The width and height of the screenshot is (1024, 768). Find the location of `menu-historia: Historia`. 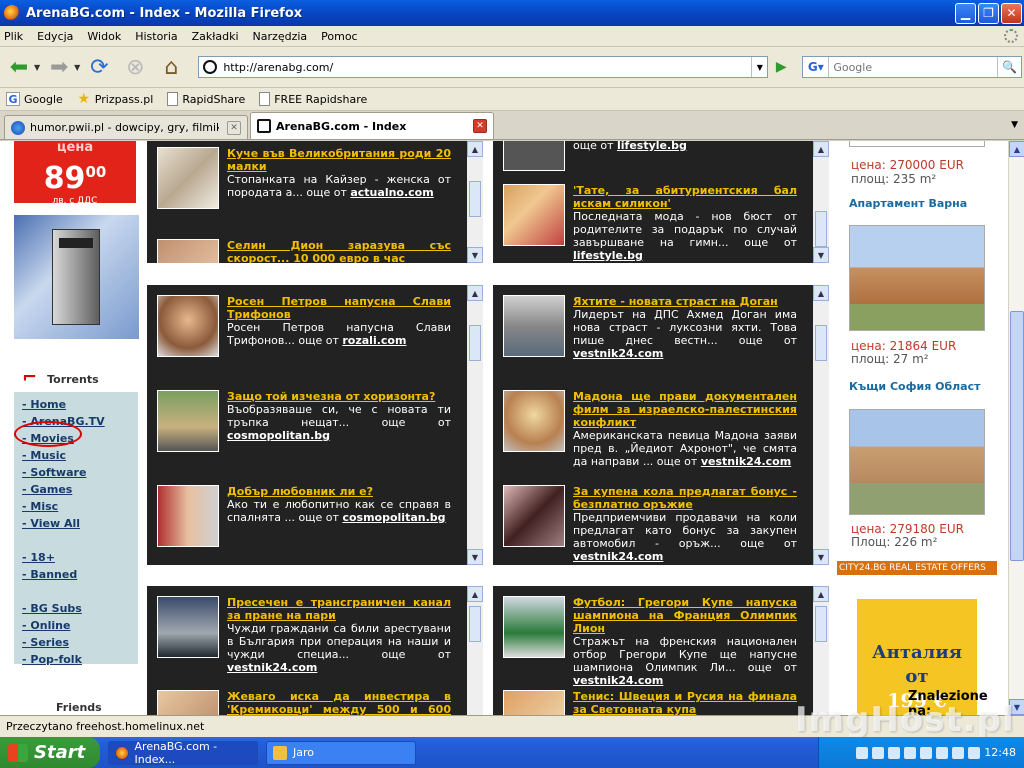

menu-historia: Historia is located at coordinates (156, 36).